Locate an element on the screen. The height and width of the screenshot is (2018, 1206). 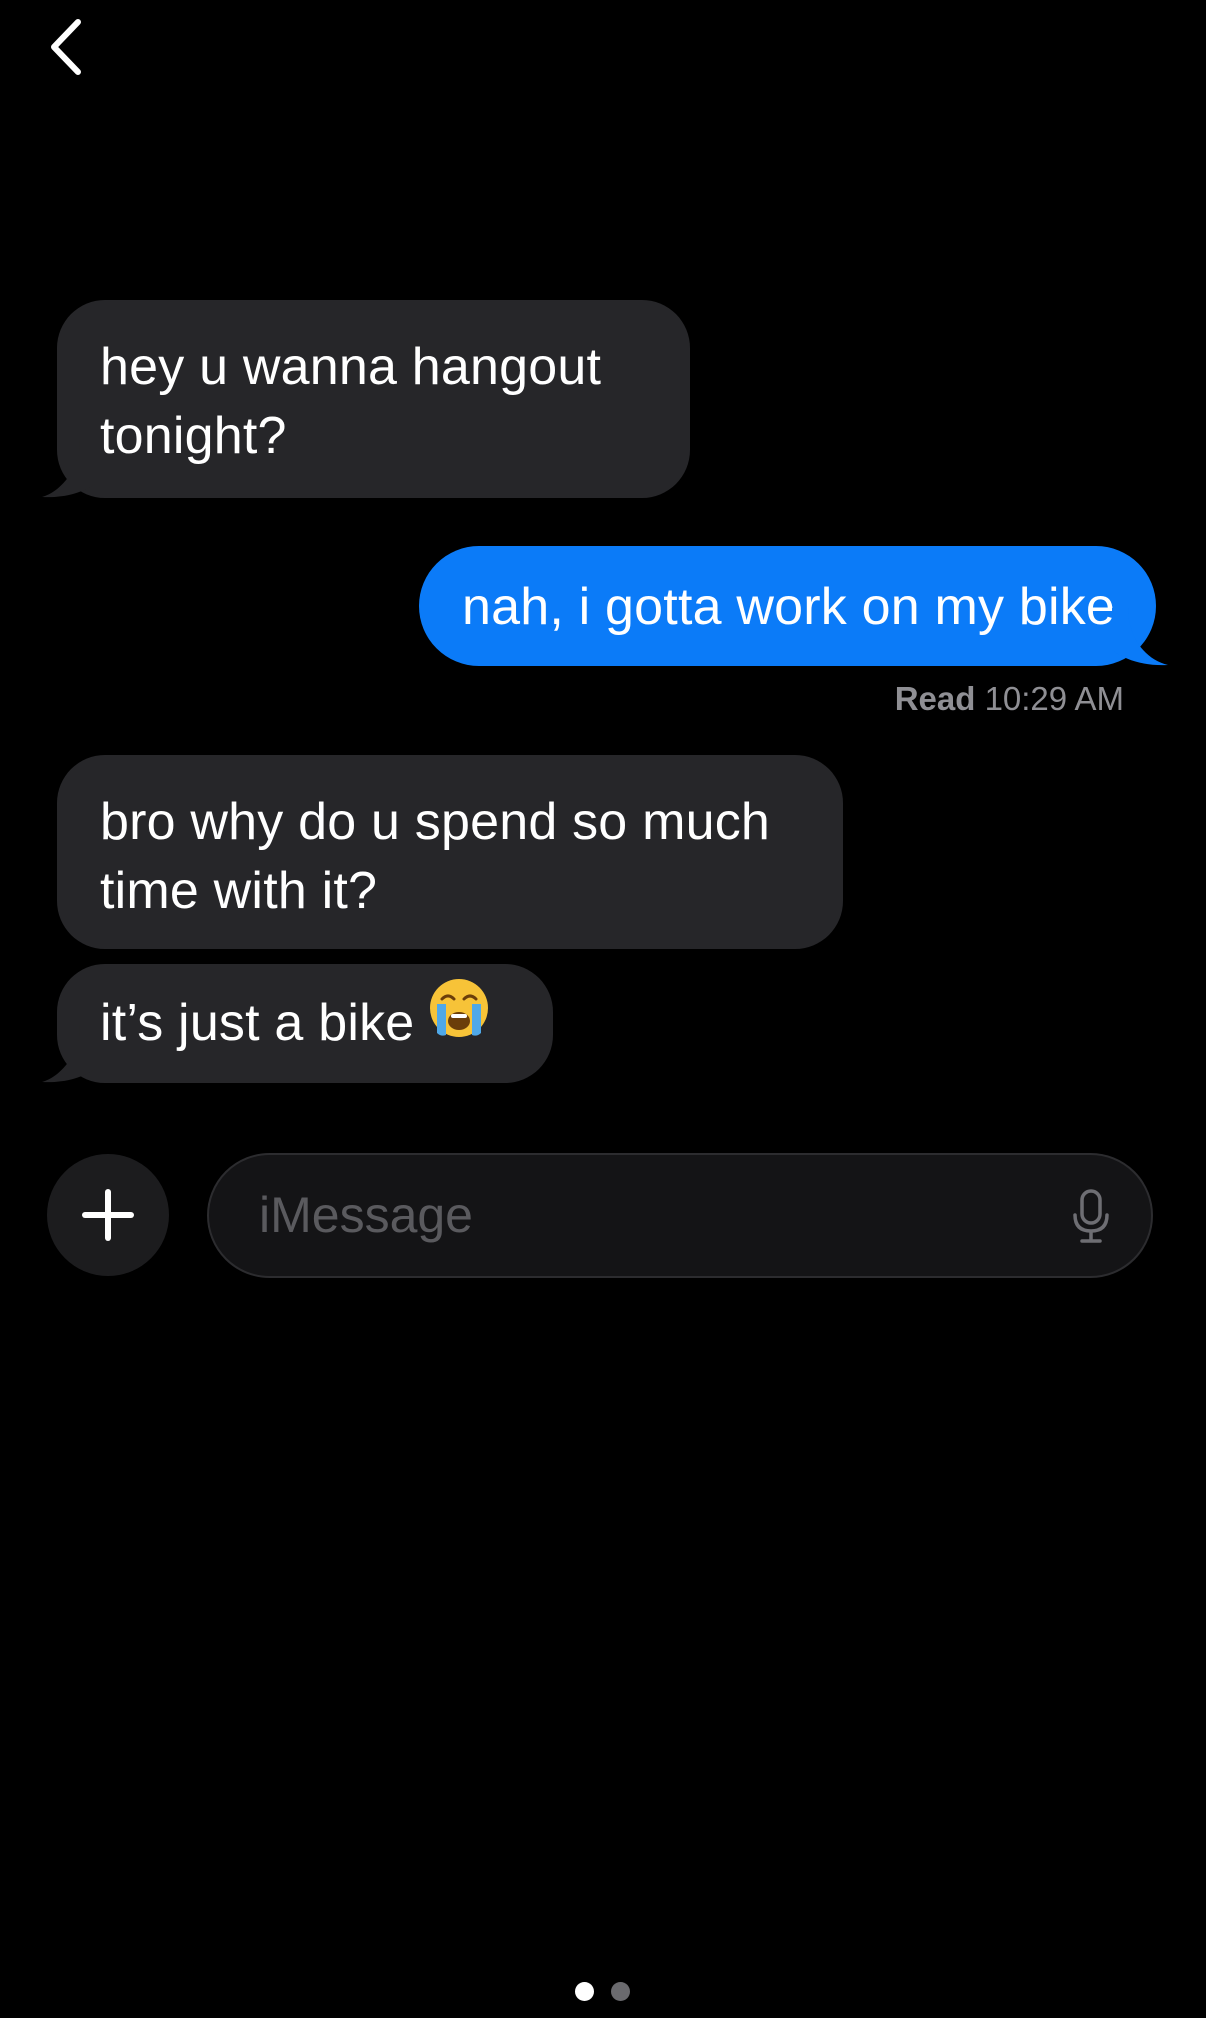
message-text: nah, i gotta work on my bike is located at coordinates (789, 607).